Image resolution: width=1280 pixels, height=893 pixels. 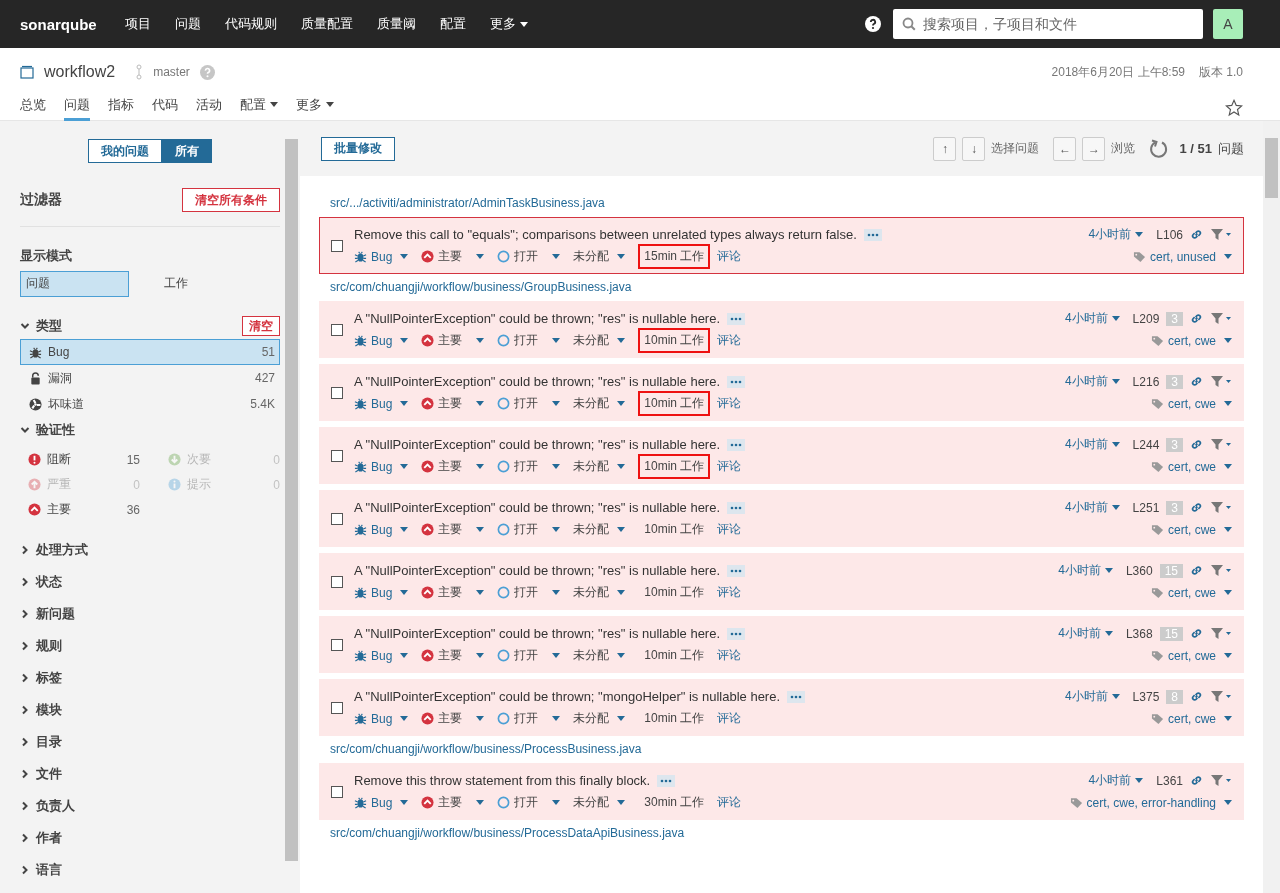 I want to click on nav-link: 代码规则, so click(x=250, y=24).